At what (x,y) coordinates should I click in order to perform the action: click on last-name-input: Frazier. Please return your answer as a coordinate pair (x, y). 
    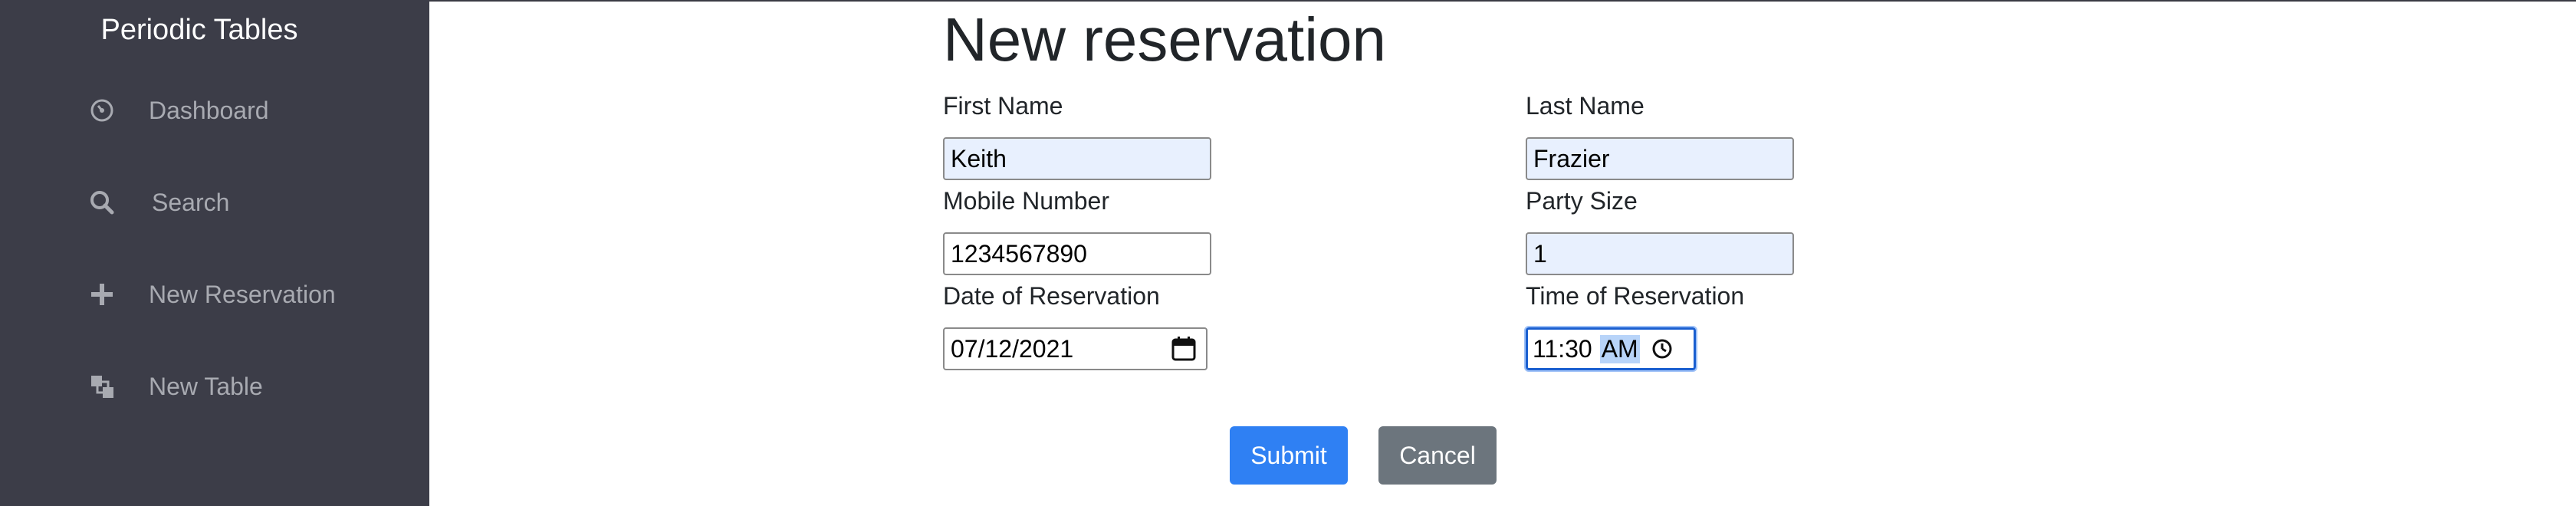
    Looking at the image, I should click on (1660, 159).